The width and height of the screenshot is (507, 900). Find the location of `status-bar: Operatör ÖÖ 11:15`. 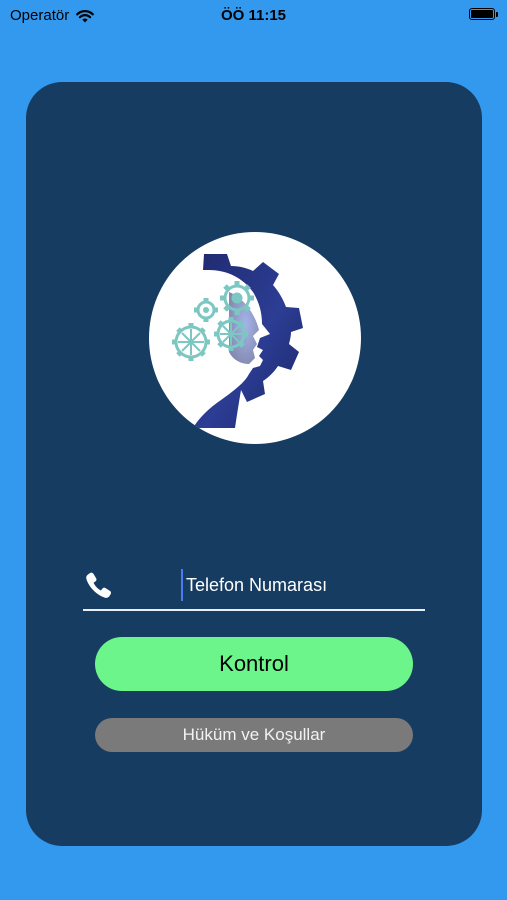

status-bar: Operatör ÖÖ 11:15 is located at coordinates (253, 15).